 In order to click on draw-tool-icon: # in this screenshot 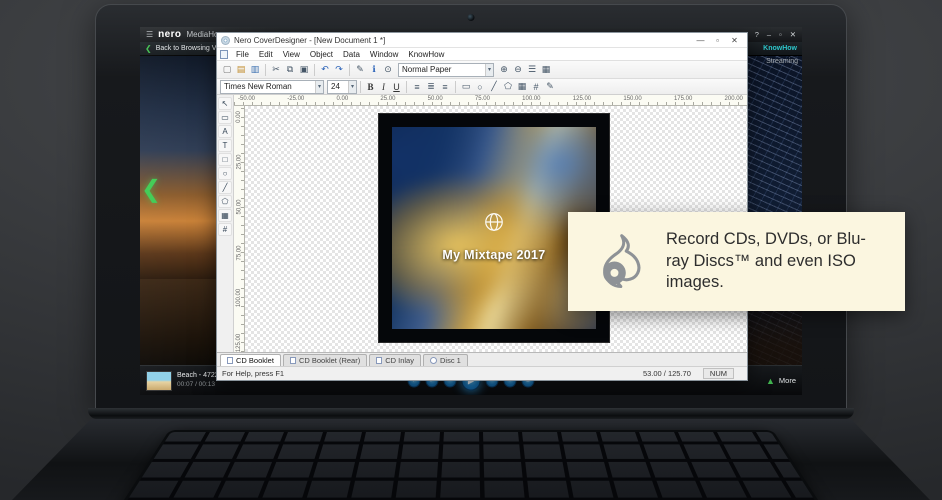, I will do `click(536, 87)`.